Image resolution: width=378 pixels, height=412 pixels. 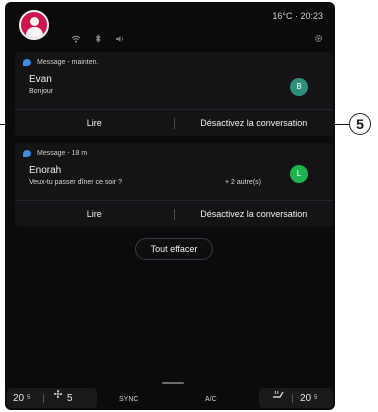 What do you see at coordinates (342, 124) in the screenshot?
I see `callout-leader-right` at bounding box center [342, 124].